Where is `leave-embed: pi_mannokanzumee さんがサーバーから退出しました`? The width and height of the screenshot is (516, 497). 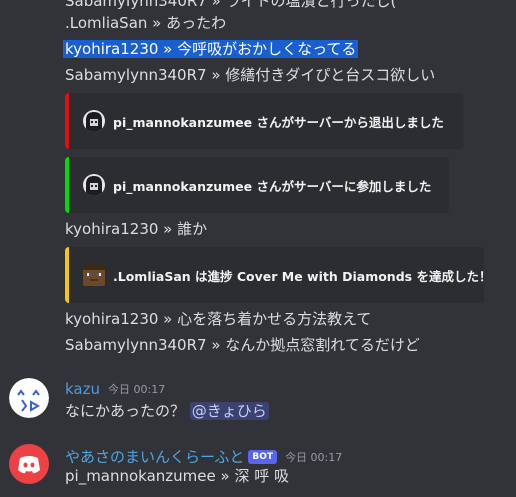 leave-embed: pi_mannokanzumee さんがサーバーから退出しました is located at coordinates (264, 121).